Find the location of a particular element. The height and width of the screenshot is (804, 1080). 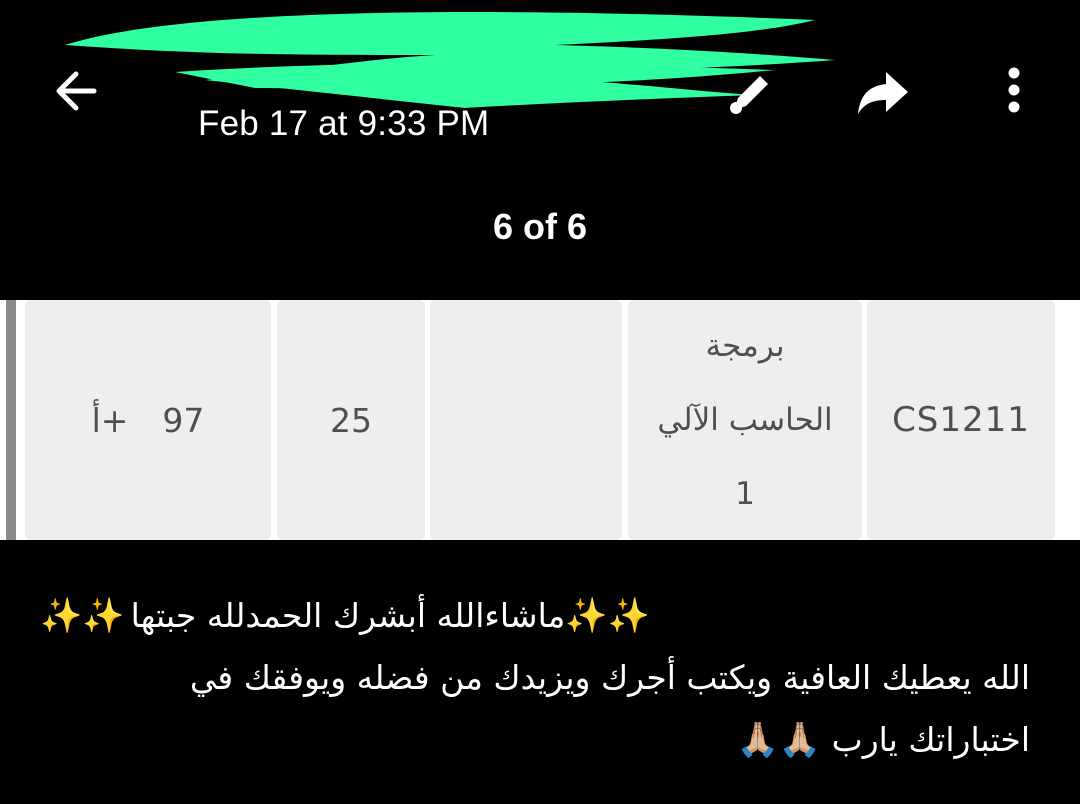

forward-arrow-icon is located at coordinates (883, 93).